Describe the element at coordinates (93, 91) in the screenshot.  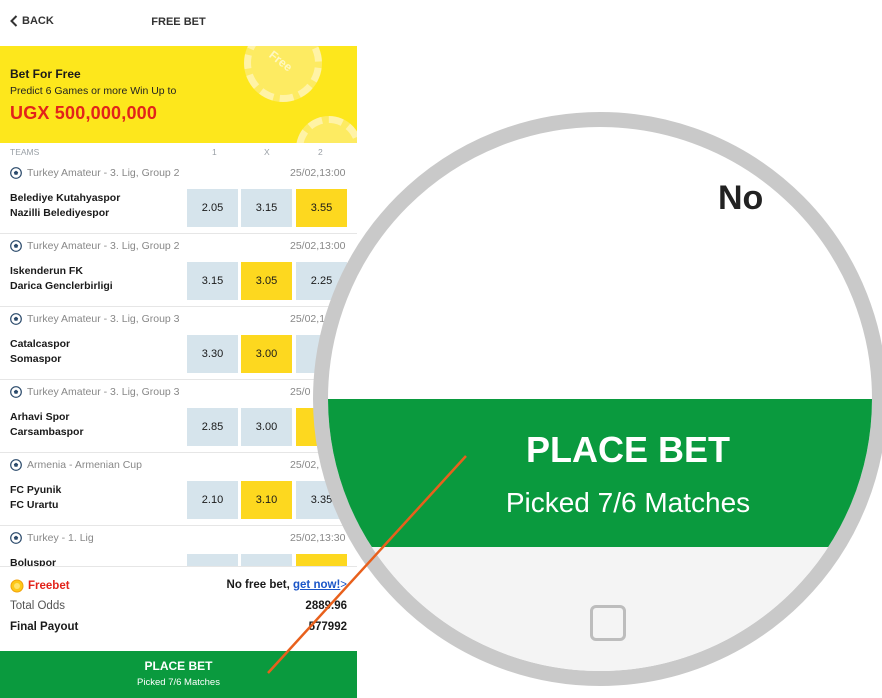
I see `banner-subtitle: Predict 6 Games or more Win Up to` at that location.